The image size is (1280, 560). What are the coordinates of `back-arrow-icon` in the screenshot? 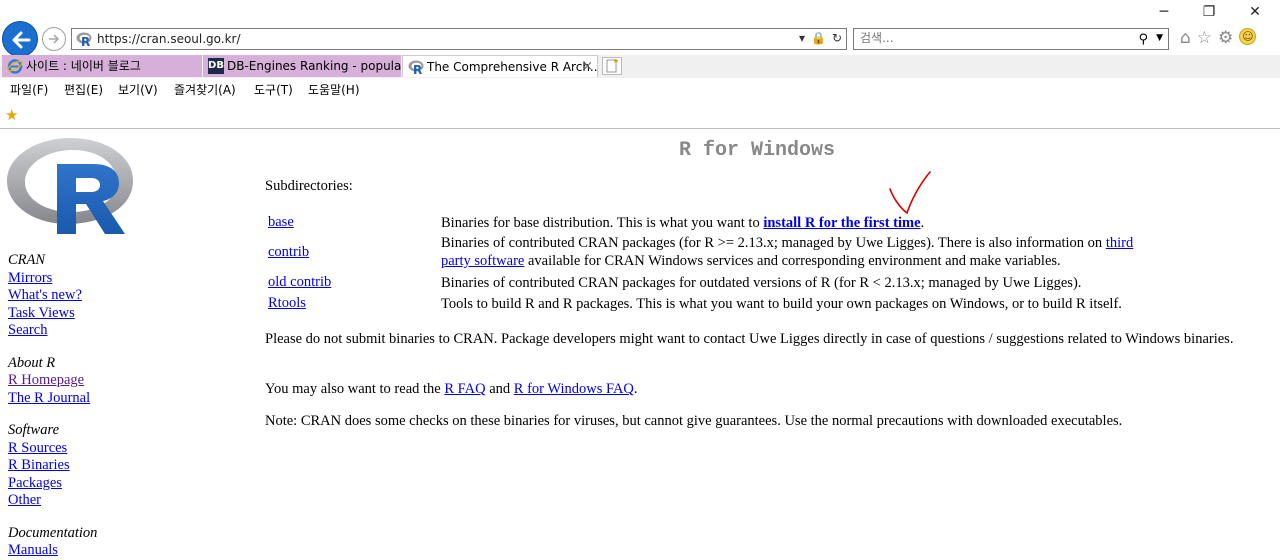 It's located at (21, 40).